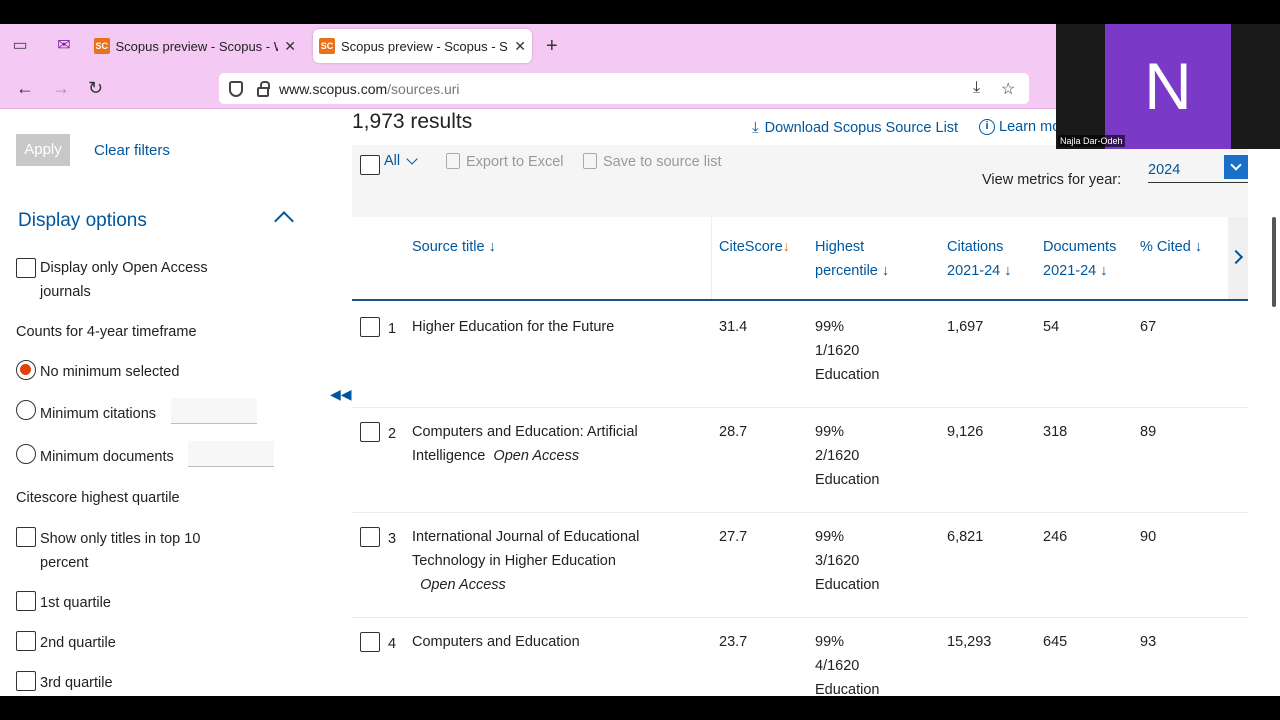 The height and width of the screenshot is (720, 1280). What do you see at coordinates (751, 247) in the screenshot?
I see `col-label: CiteScore` at bounding box center [751, 247].